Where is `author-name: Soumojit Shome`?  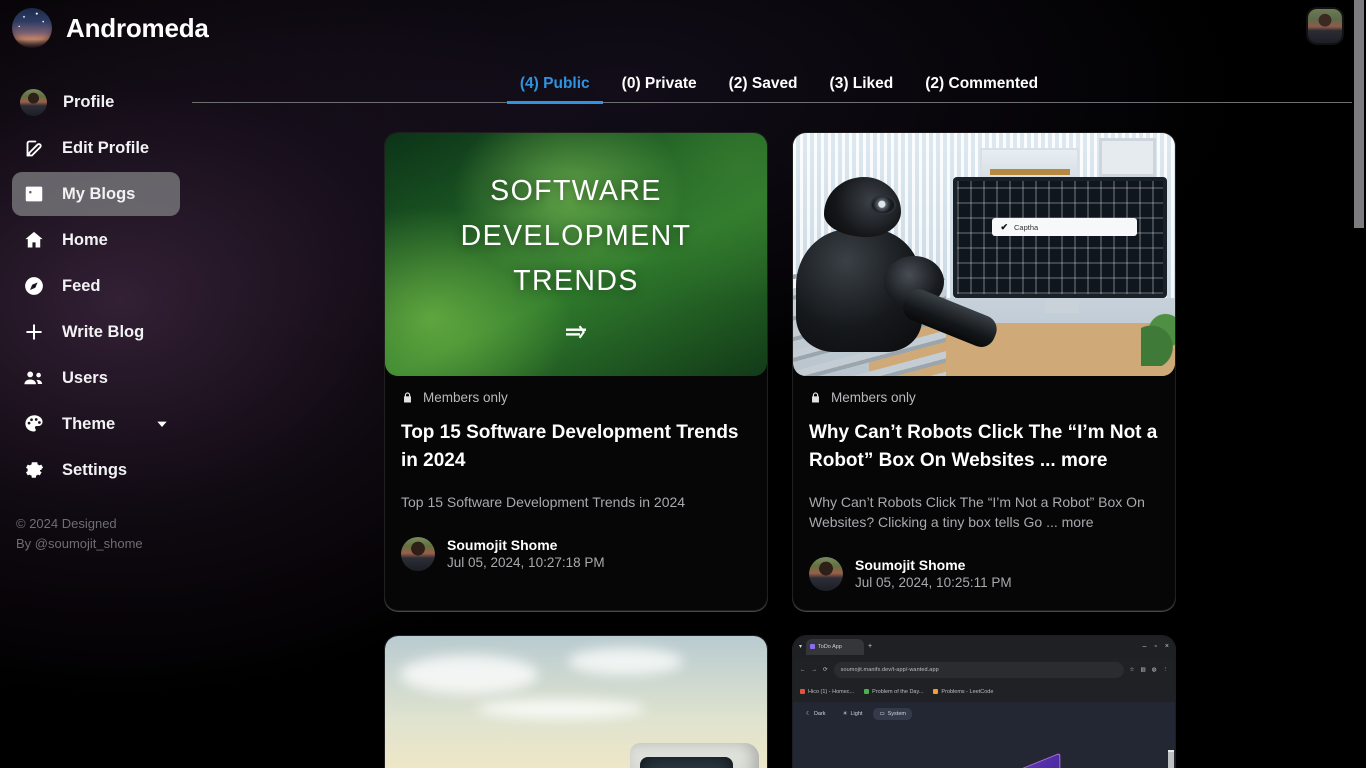
author-name: Soumojit Shome is located at coordinates (910, 565).